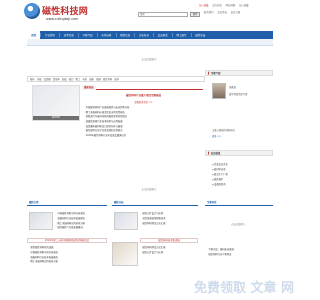  What do you see at coordinates (126, 221) in the screenshot?
I see `analysis-thumbnail` at bounding box center [126, 221].